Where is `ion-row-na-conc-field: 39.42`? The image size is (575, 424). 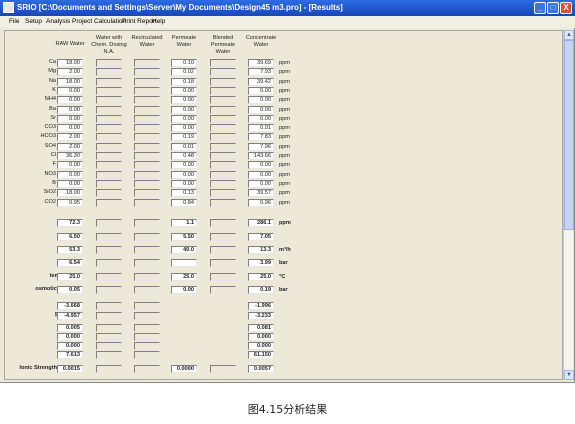
ion-row-na-conc-field: 39.42 is located at coordinates (261, 81).